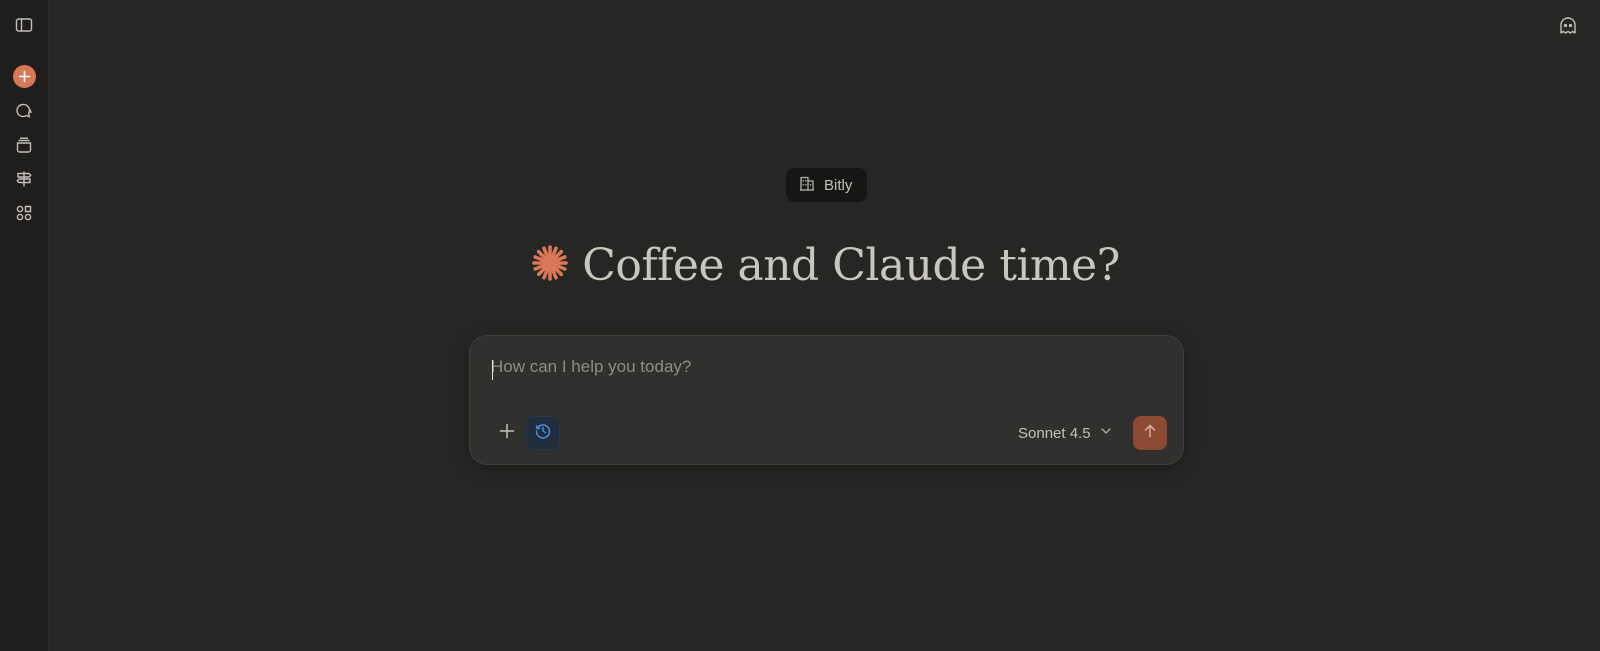  I want to click on incognito-button, so click(1568, 28).